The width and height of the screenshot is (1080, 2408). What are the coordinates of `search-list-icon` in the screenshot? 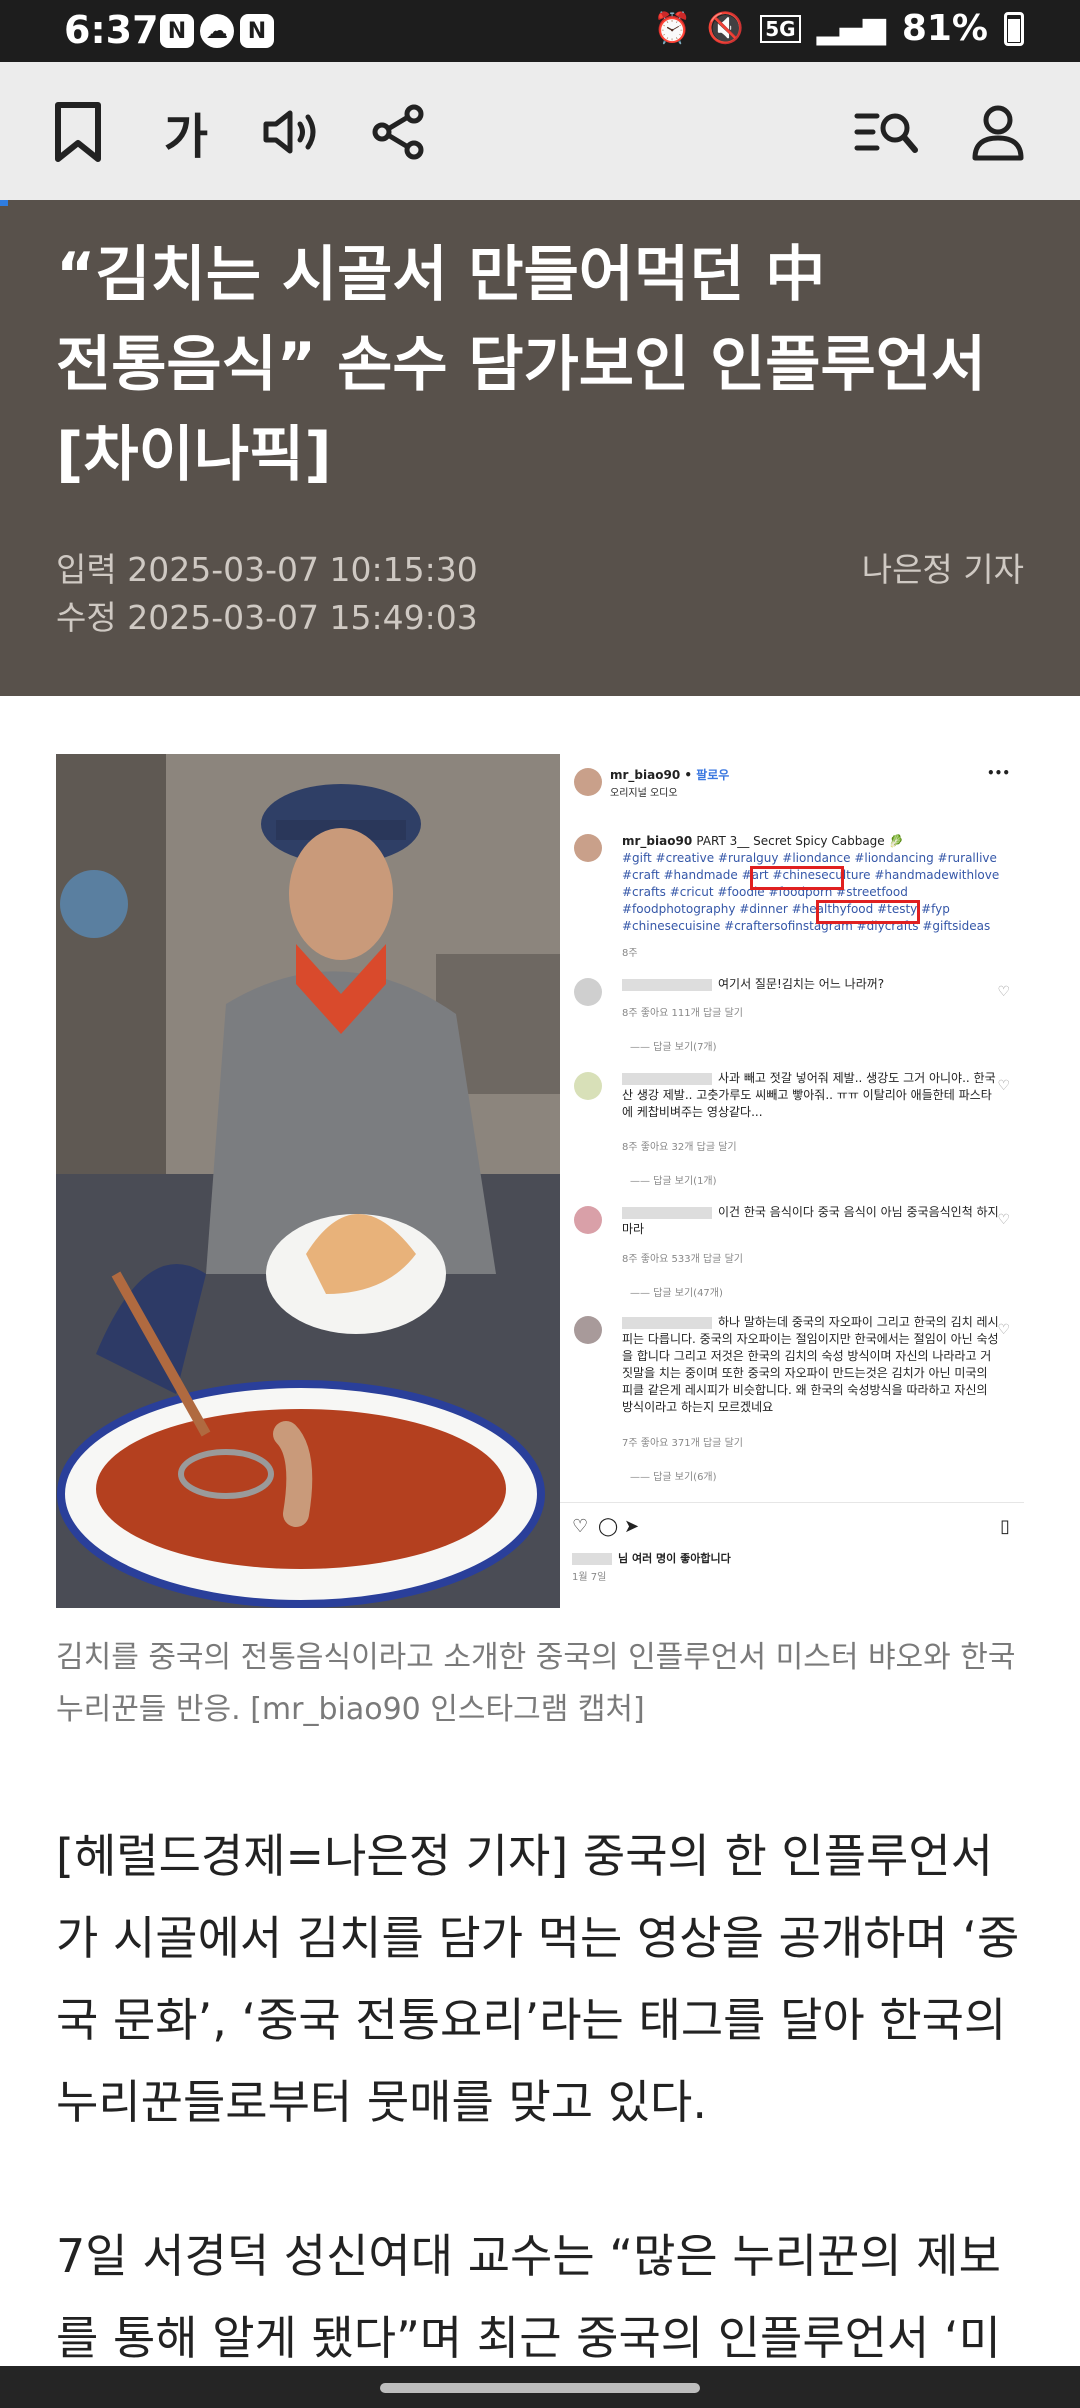 It's located at (886, 133).